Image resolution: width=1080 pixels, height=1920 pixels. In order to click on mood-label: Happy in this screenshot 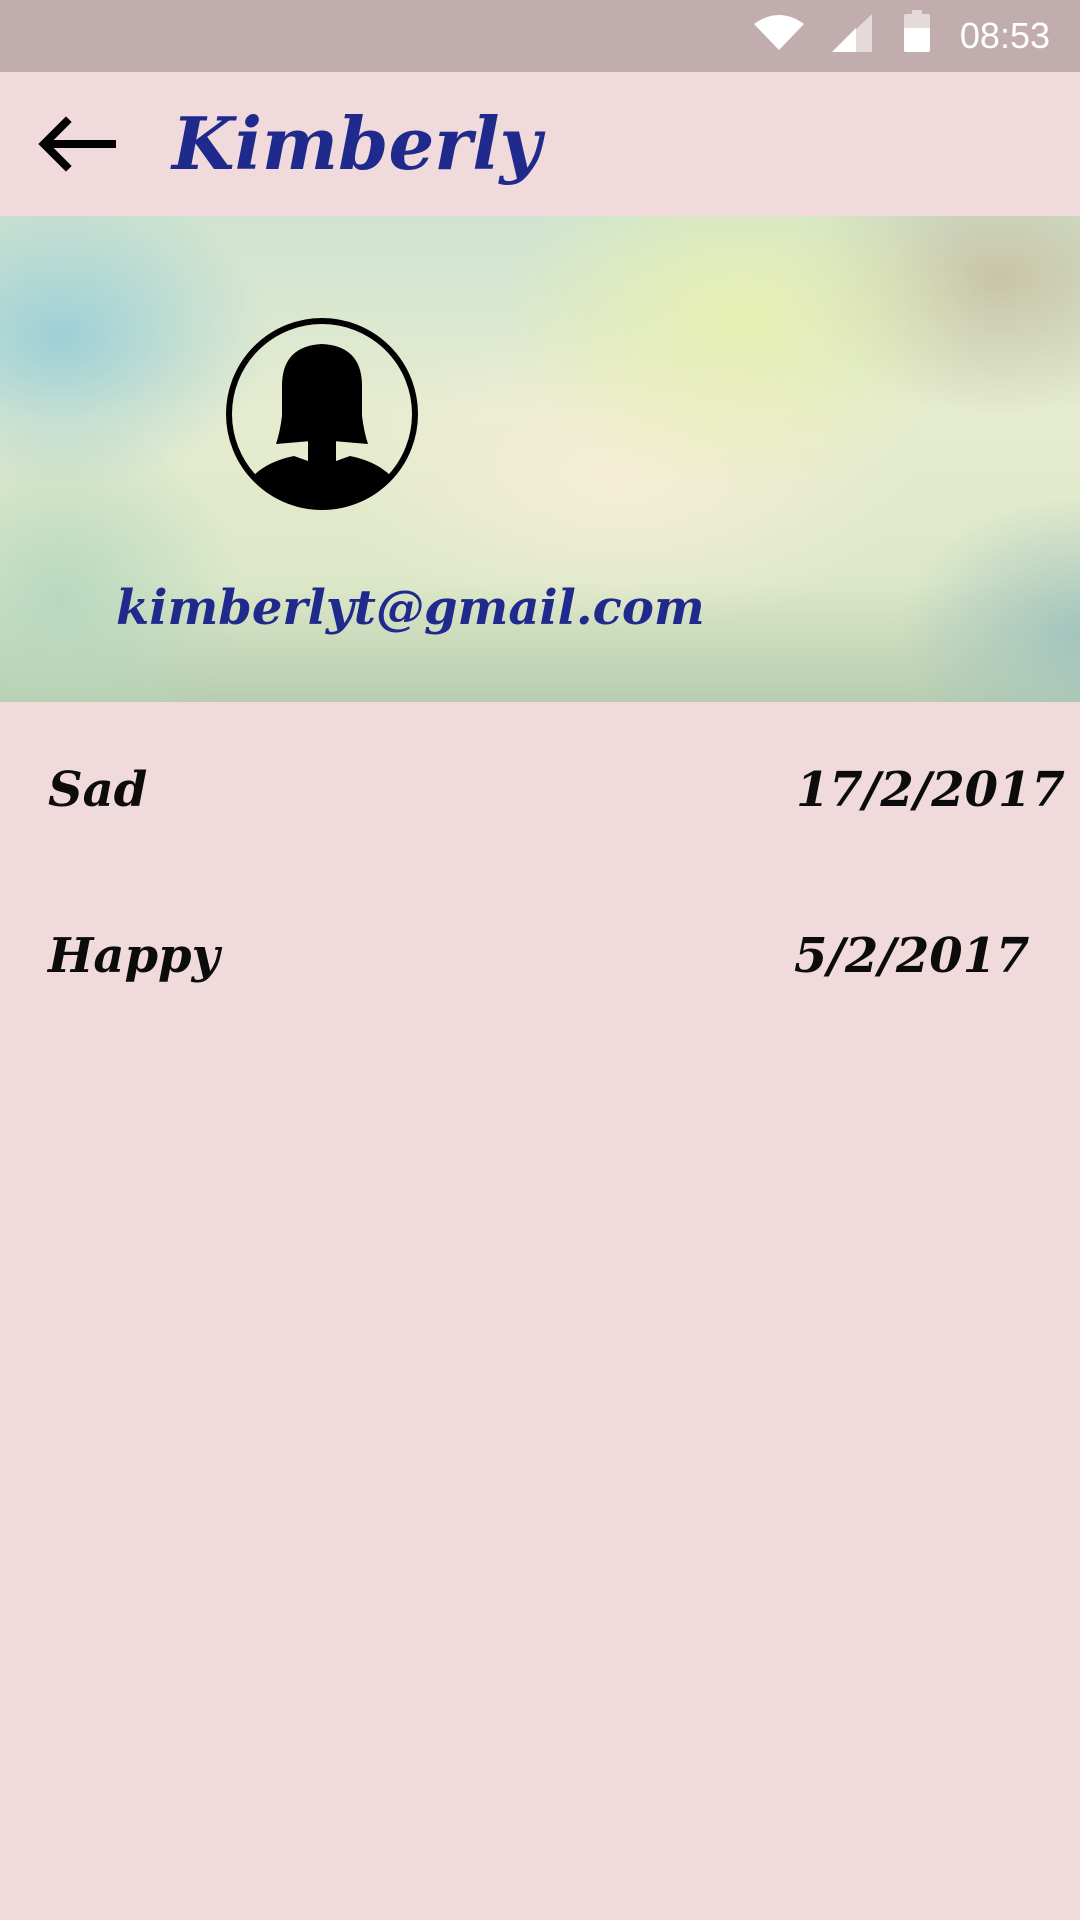, I will do `click(134, 956)`.